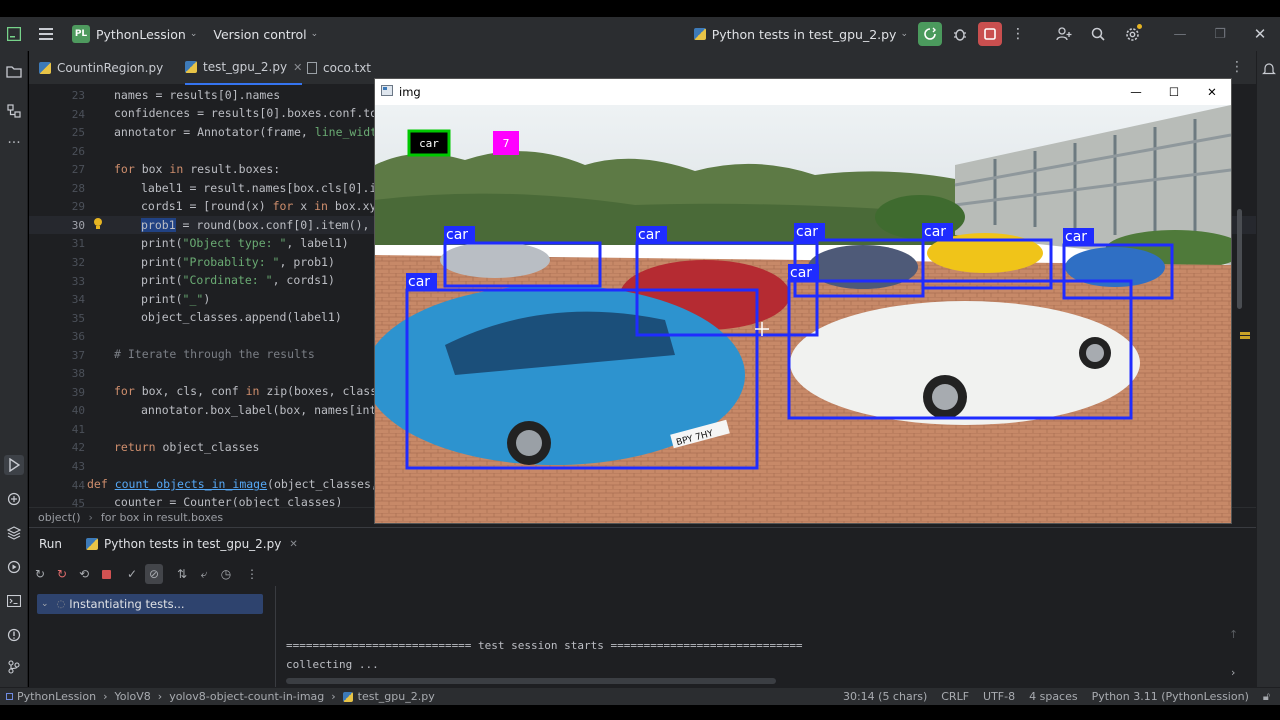  Describe the element at coordinates (141, 34) in the screenshot. I see `project-name: PythonLession` at that location.